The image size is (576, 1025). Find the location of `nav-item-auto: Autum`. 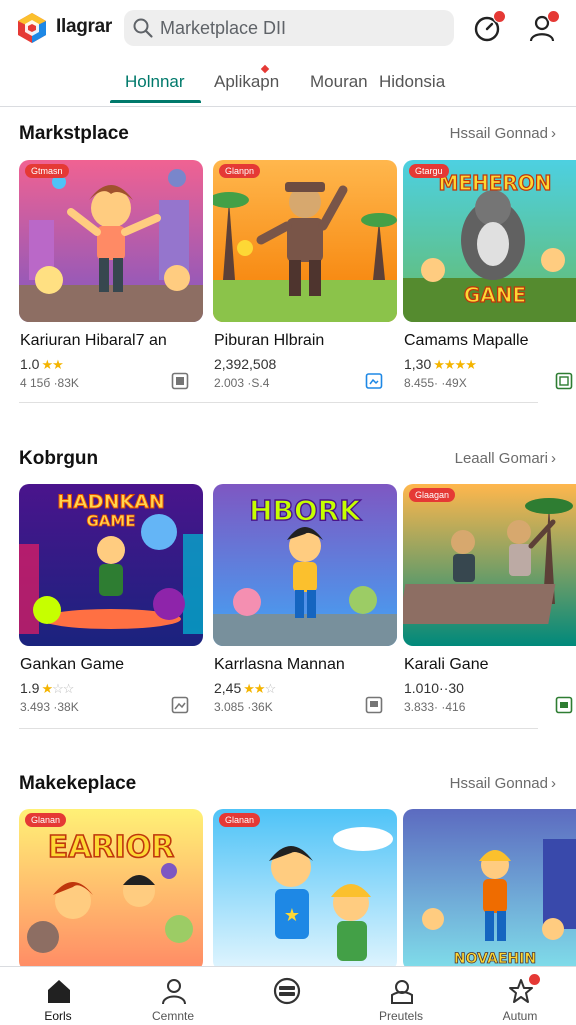

nav-item-auto: Autum is located at coordinates (520, 996).